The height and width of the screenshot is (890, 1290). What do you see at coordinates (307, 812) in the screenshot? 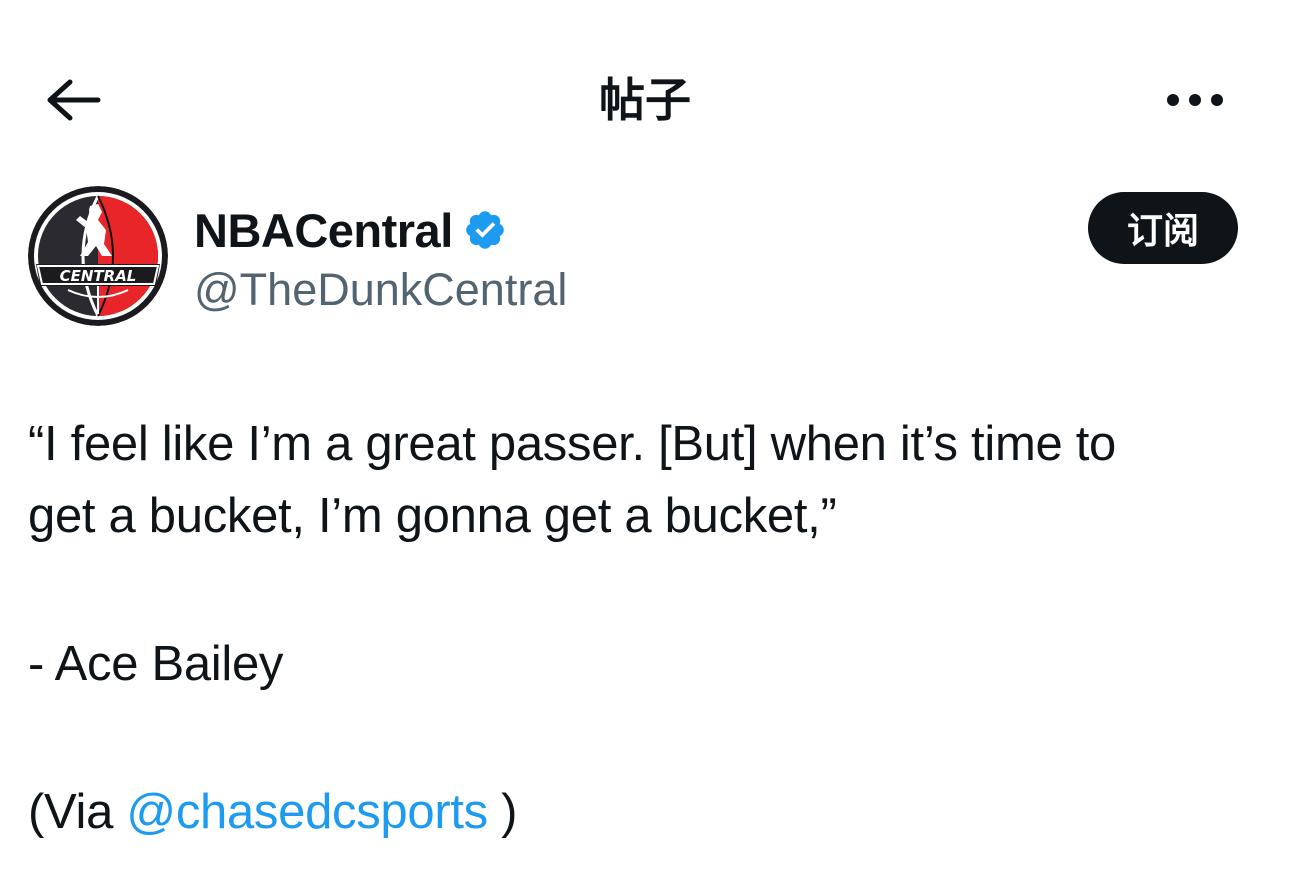
I see `mention-link: @chasedcsports` at bounding box center [307, 812].